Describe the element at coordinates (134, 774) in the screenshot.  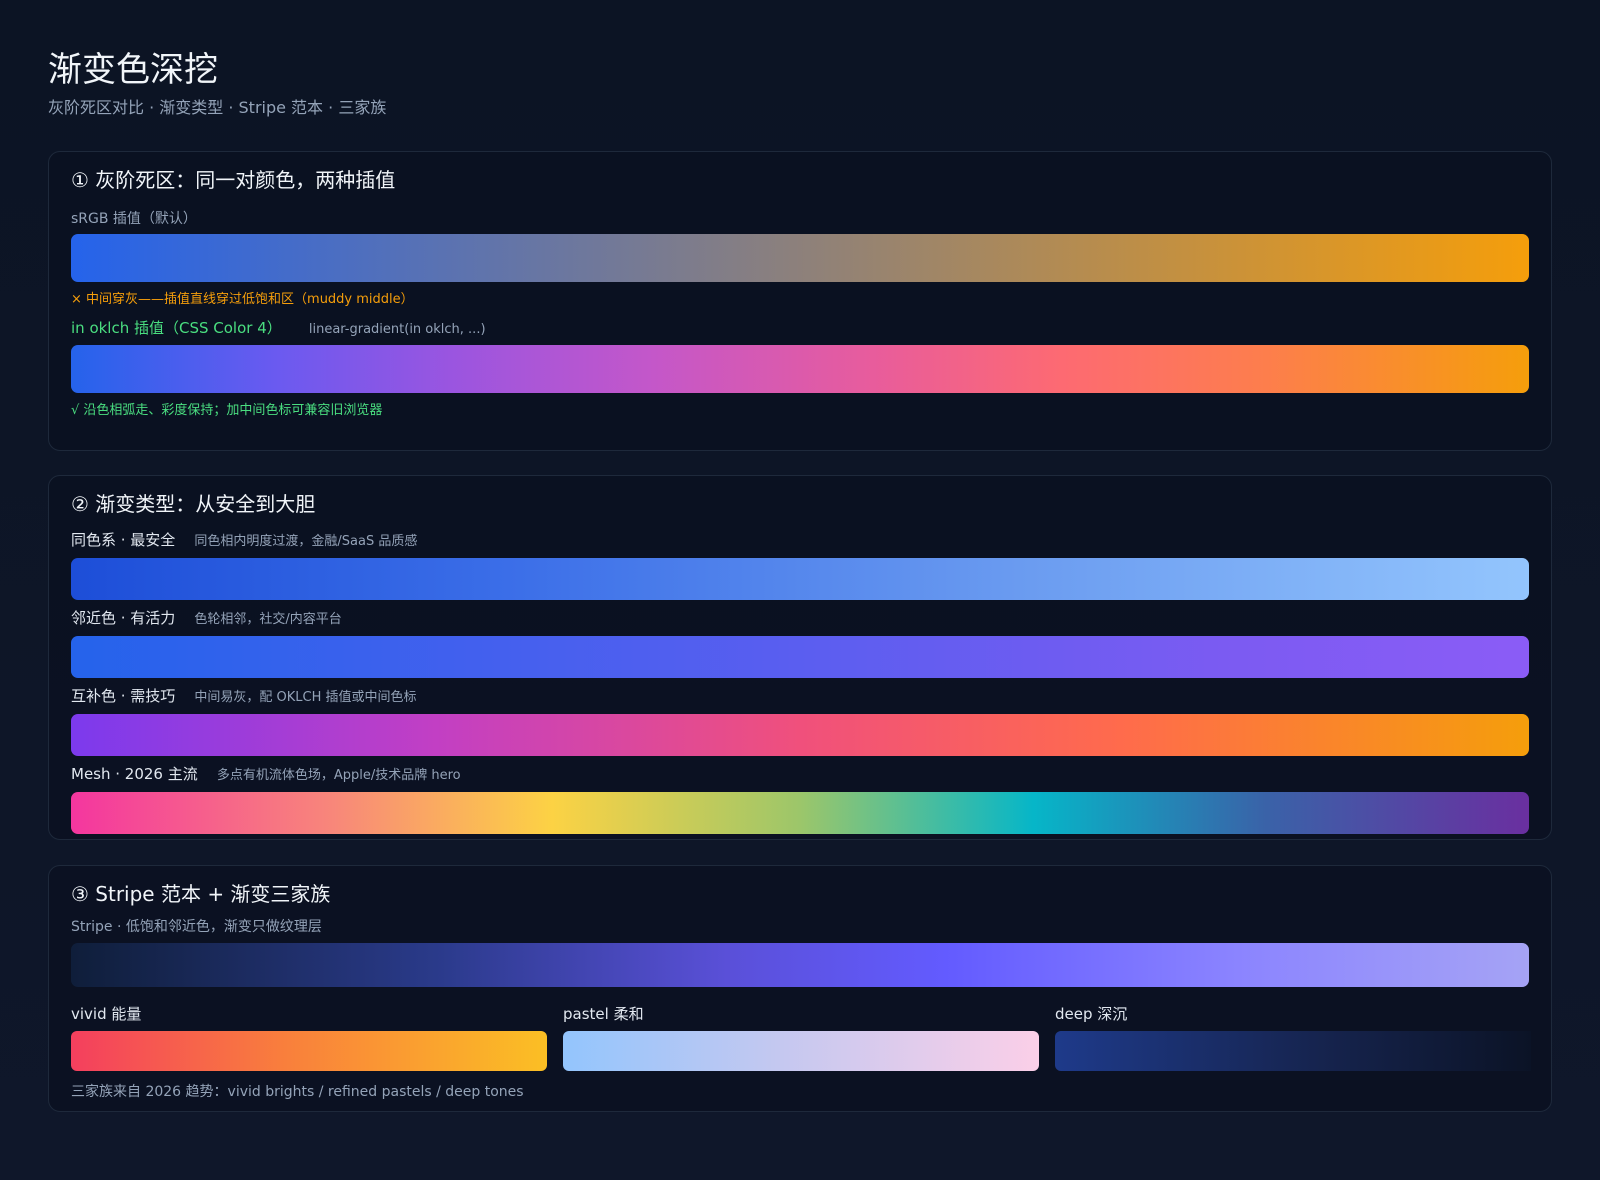
I see `type-name: Mesh · 2026 主流` at that location.